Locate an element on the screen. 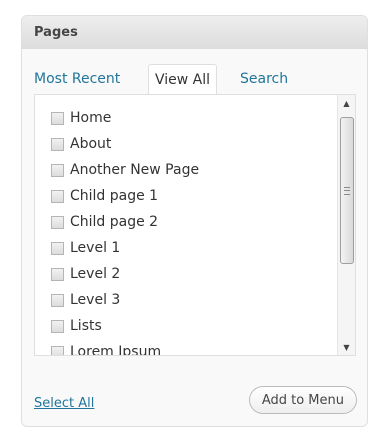  tab-bar: Most Recent View All Search is located at coordinates (194, 80).